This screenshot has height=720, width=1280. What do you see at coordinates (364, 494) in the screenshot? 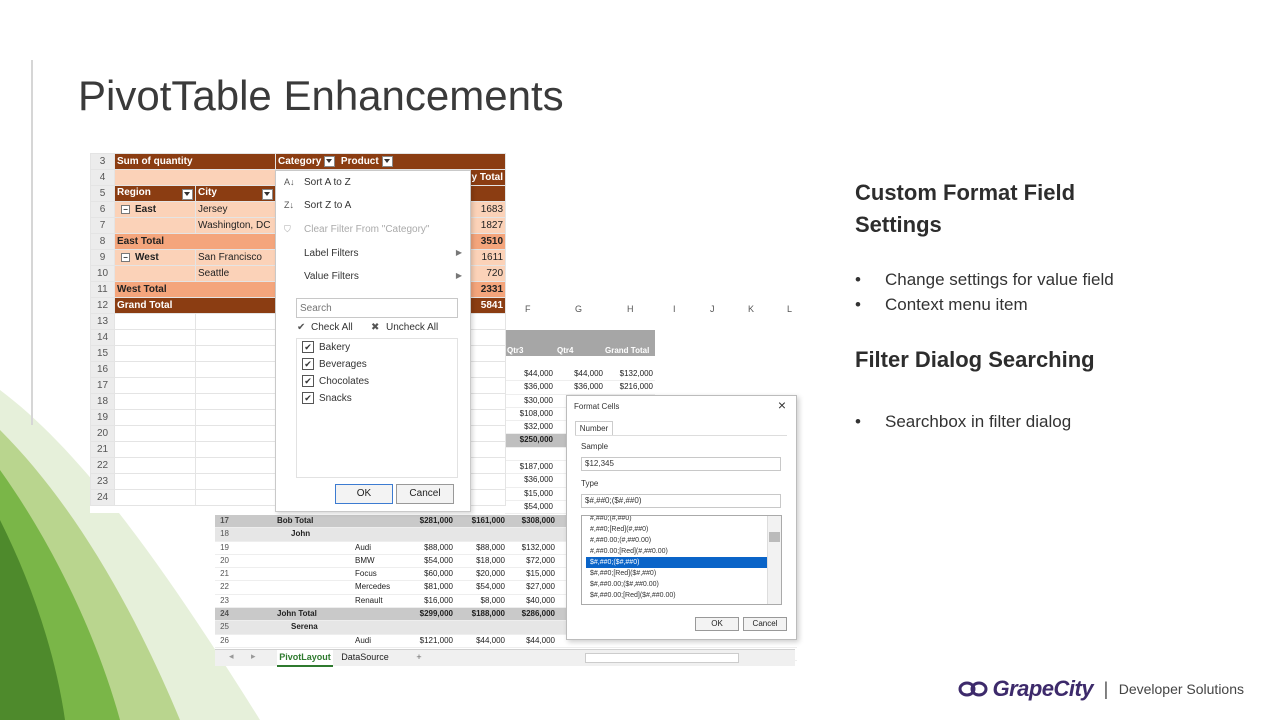
I see `filter-ok-button: OK` at bounding box center [364, 494].